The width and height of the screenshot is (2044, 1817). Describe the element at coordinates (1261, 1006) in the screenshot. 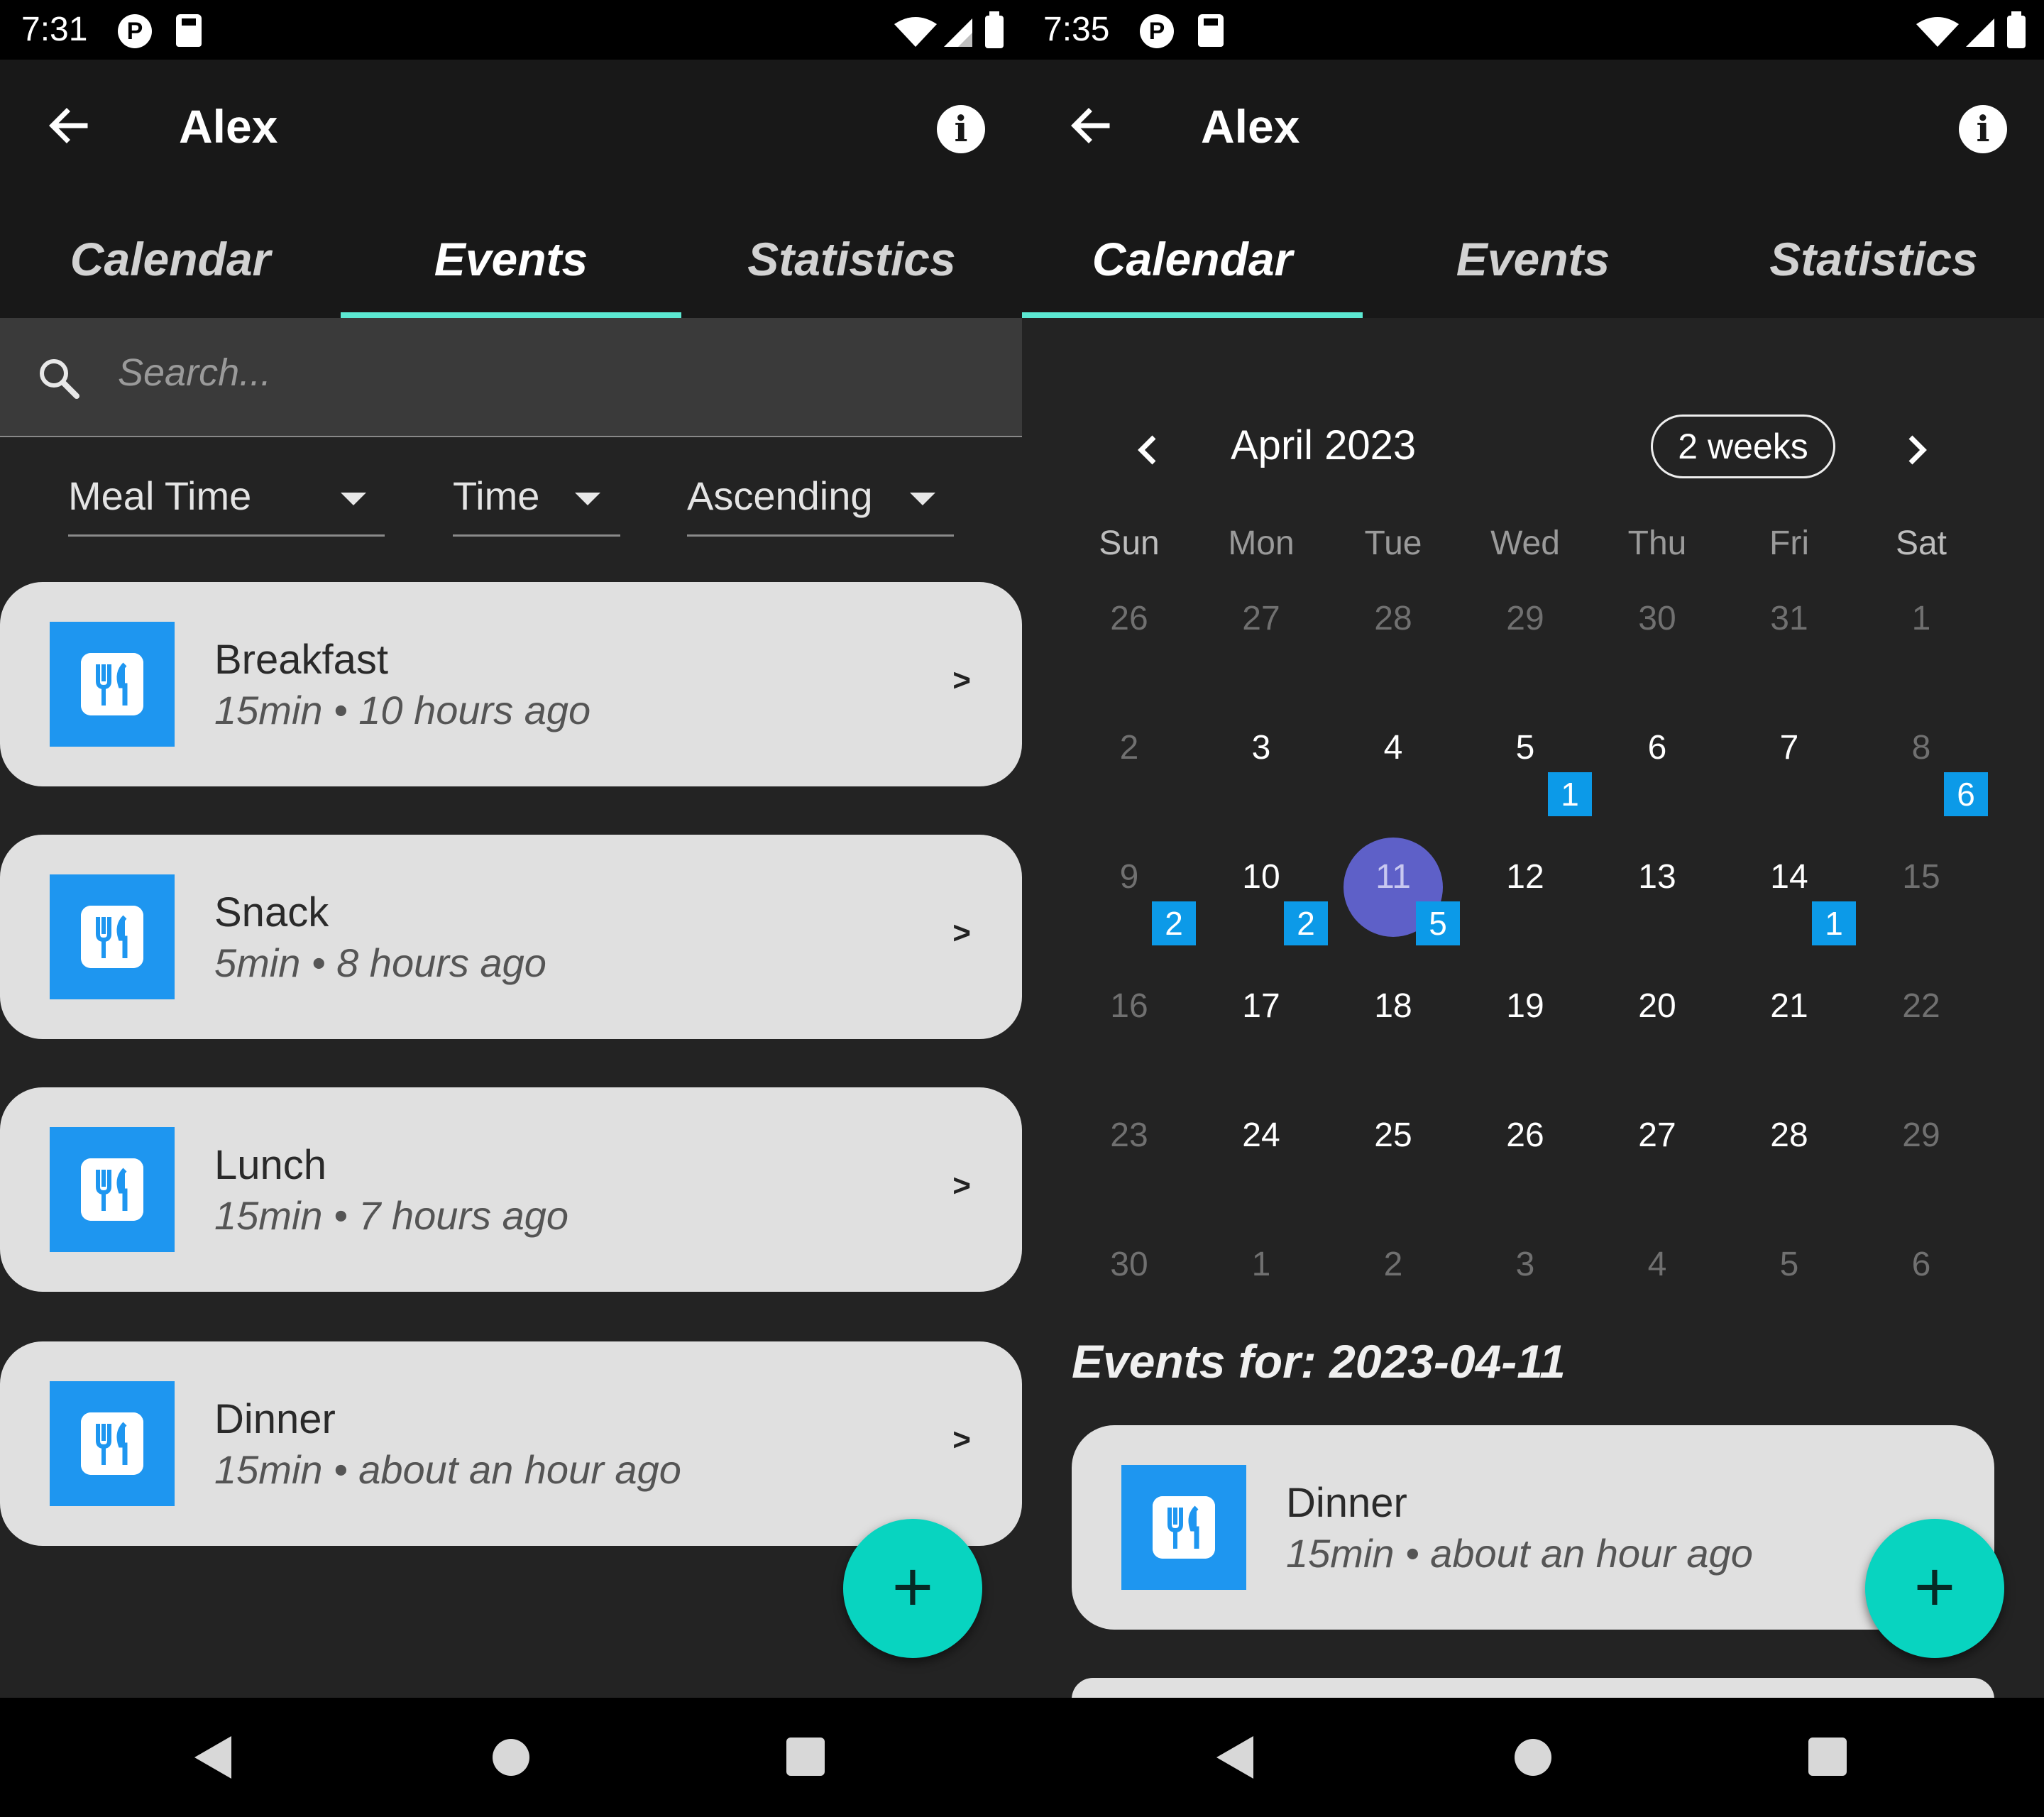

I see `calendar-day: 17` at that location.